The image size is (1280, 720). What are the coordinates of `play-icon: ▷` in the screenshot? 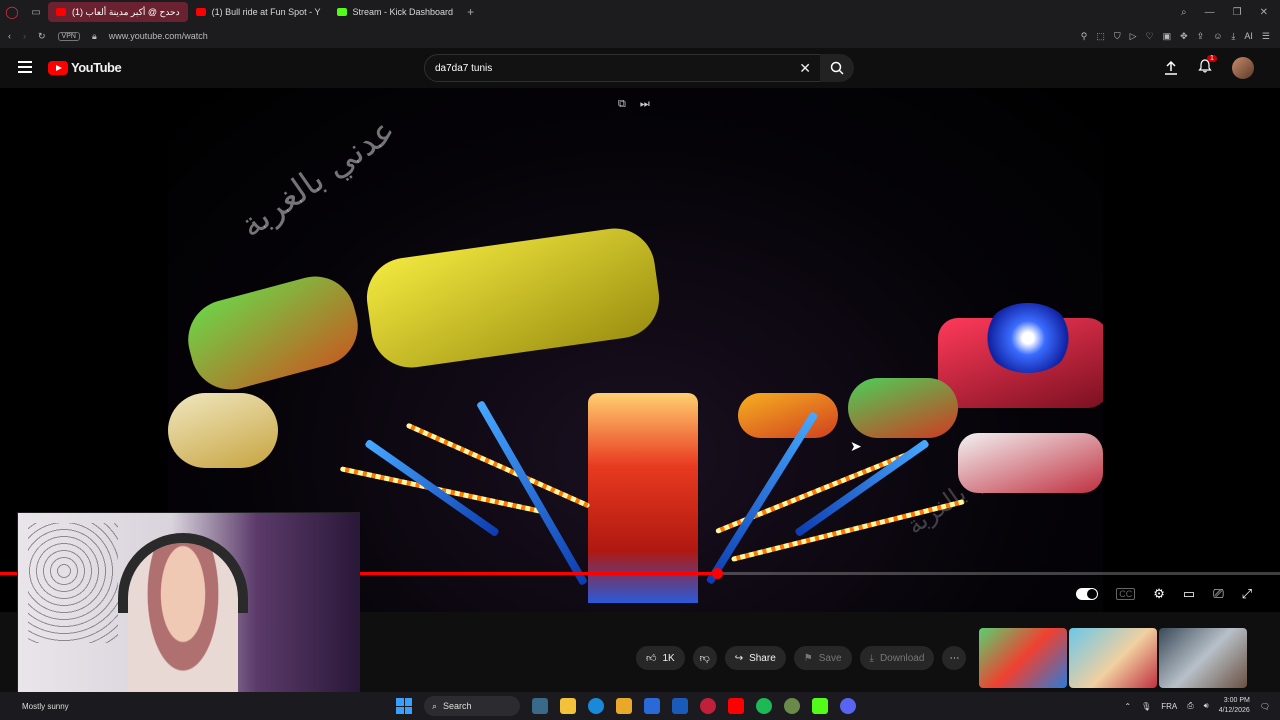 It's located at (1133, 36).